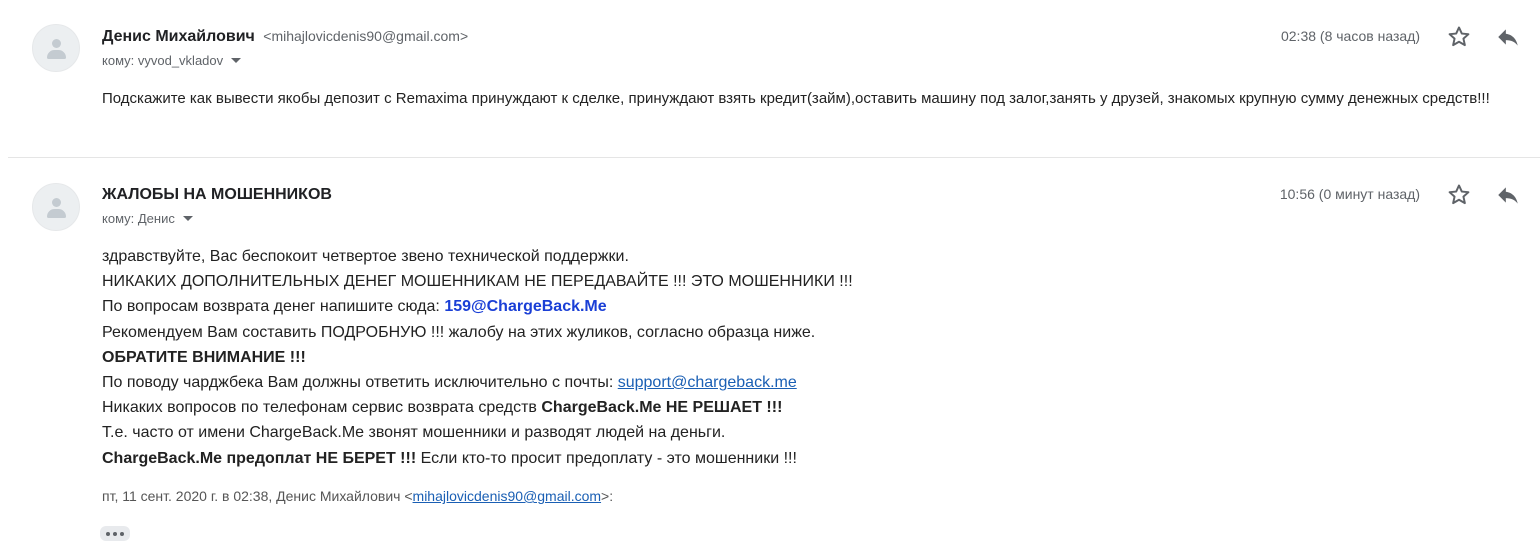 This screenshot has height=545, width=1540. What do you see at coordinates (204, 357) in the screenshot?
I see `body-line: ОБРАТИТЕ ВНИМАНИЕ !!!` at bounding box center [204, 357].